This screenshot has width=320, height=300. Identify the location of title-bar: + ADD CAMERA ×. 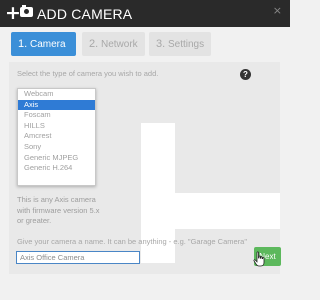
(145, 13).